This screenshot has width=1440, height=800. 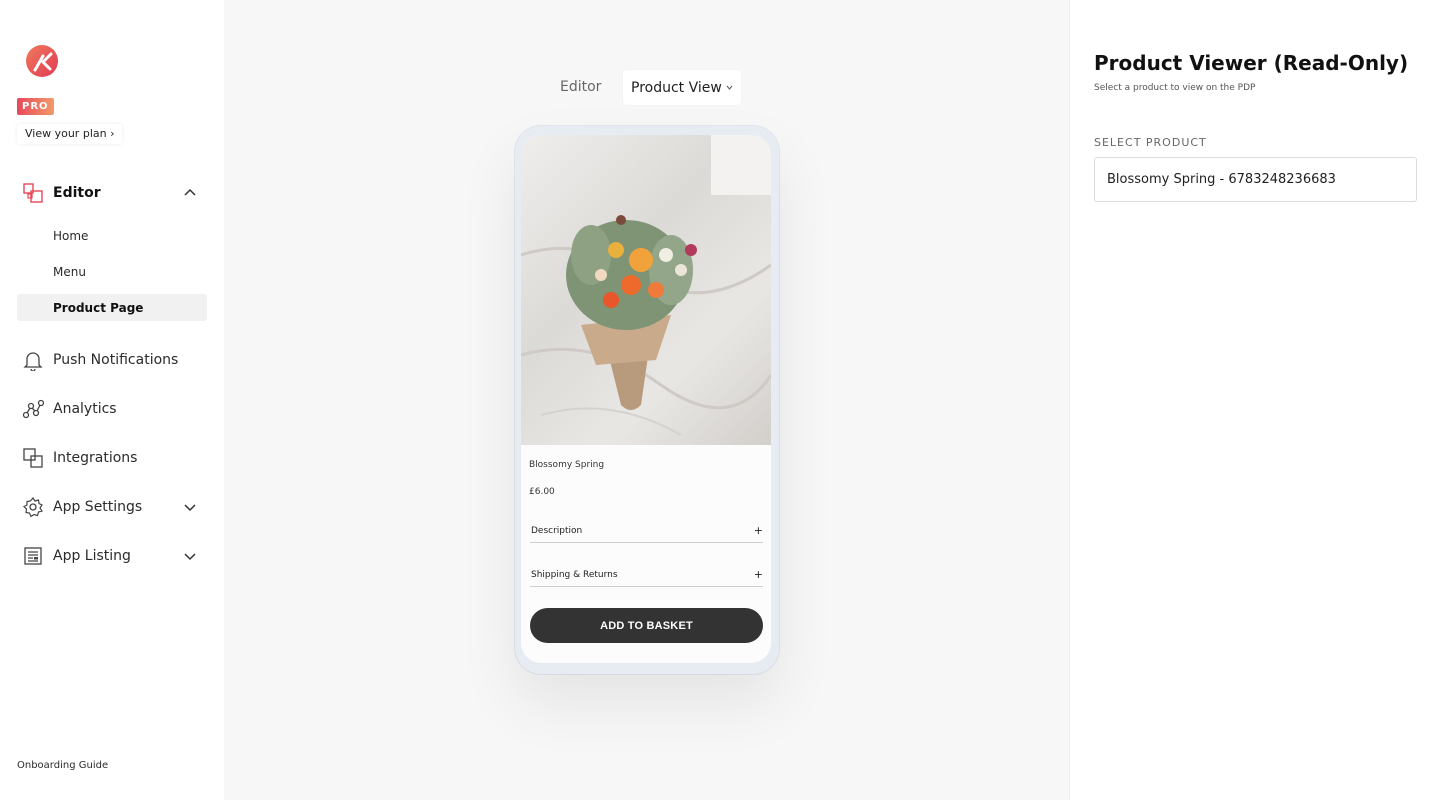 What do you see at coordinates (190, 193) in the screenshot?
I see `chevron-up-icon` at bounding box center [190, 193].